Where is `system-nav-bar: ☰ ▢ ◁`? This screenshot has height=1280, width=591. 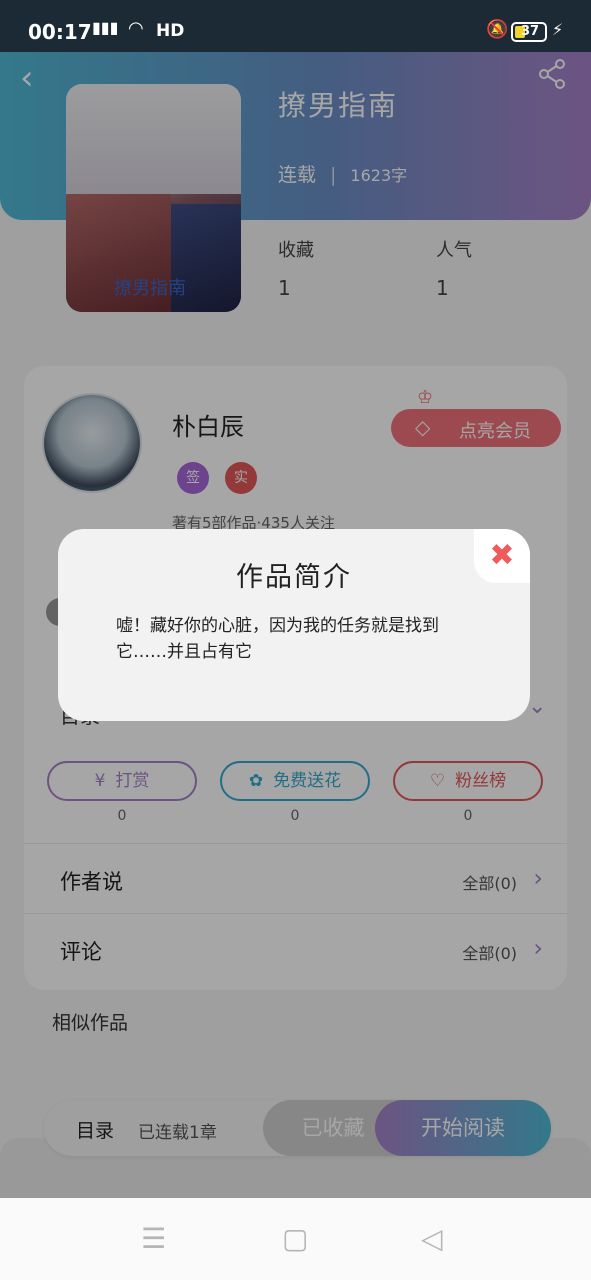
system-nav-bar: ☰ ▢ ◁ is located at coordinates (295, 1239).